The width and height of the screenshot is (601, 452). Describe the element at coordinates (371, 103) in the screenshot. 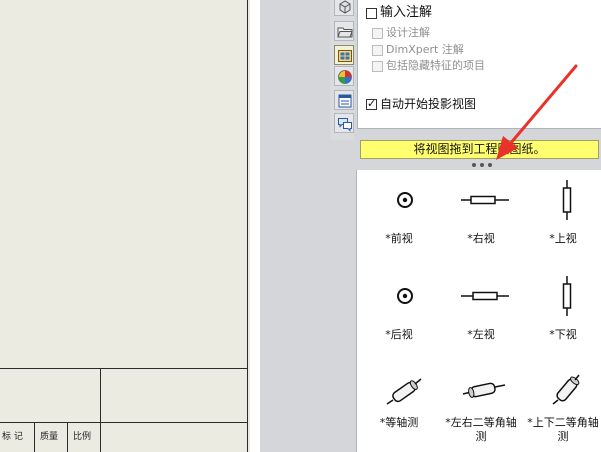

I see `auto-projected-view-checkbox` at that location.